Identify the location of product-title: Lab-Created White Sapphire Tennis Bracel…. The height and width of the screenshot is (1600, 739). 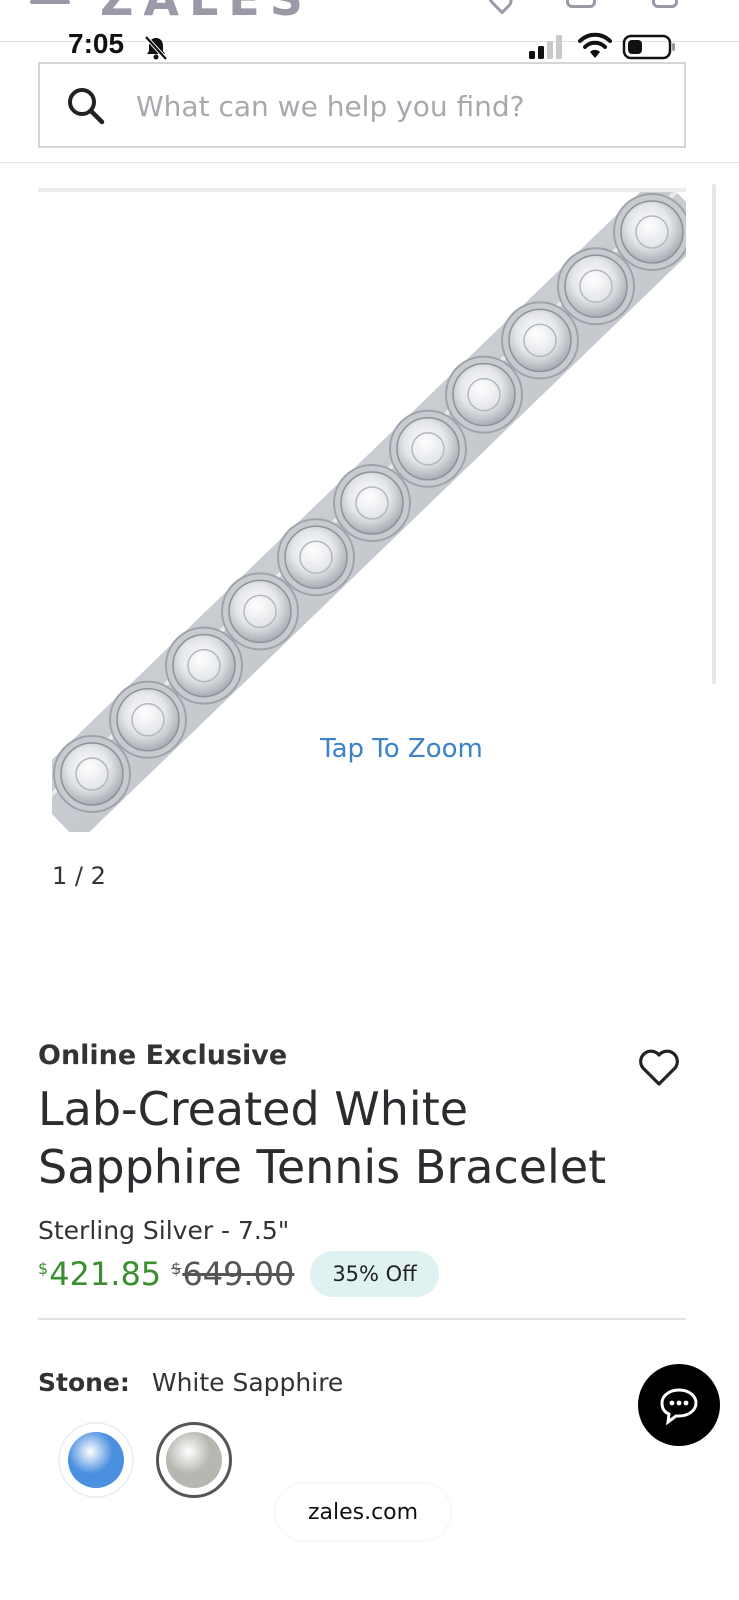
(322, 1138).